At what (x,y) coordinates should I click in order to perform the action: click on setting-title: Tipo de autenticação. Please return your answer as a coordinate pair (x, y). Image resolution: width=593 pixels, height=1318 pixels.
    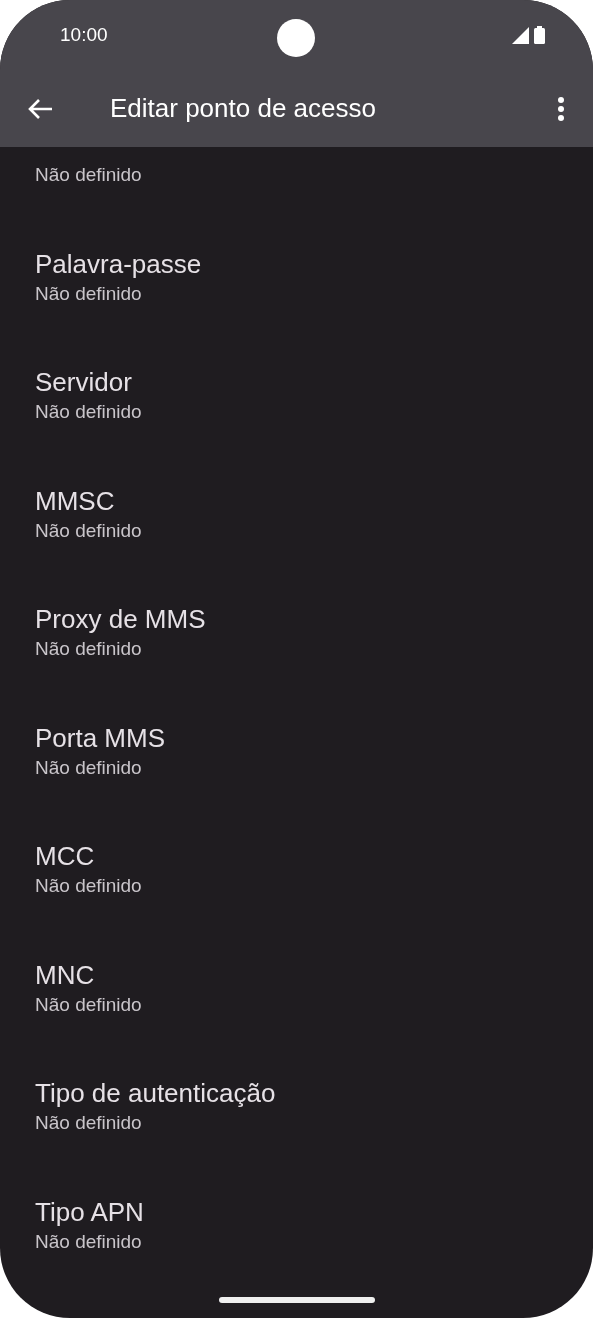
    Looking at the image, I should click on (156, 1093).